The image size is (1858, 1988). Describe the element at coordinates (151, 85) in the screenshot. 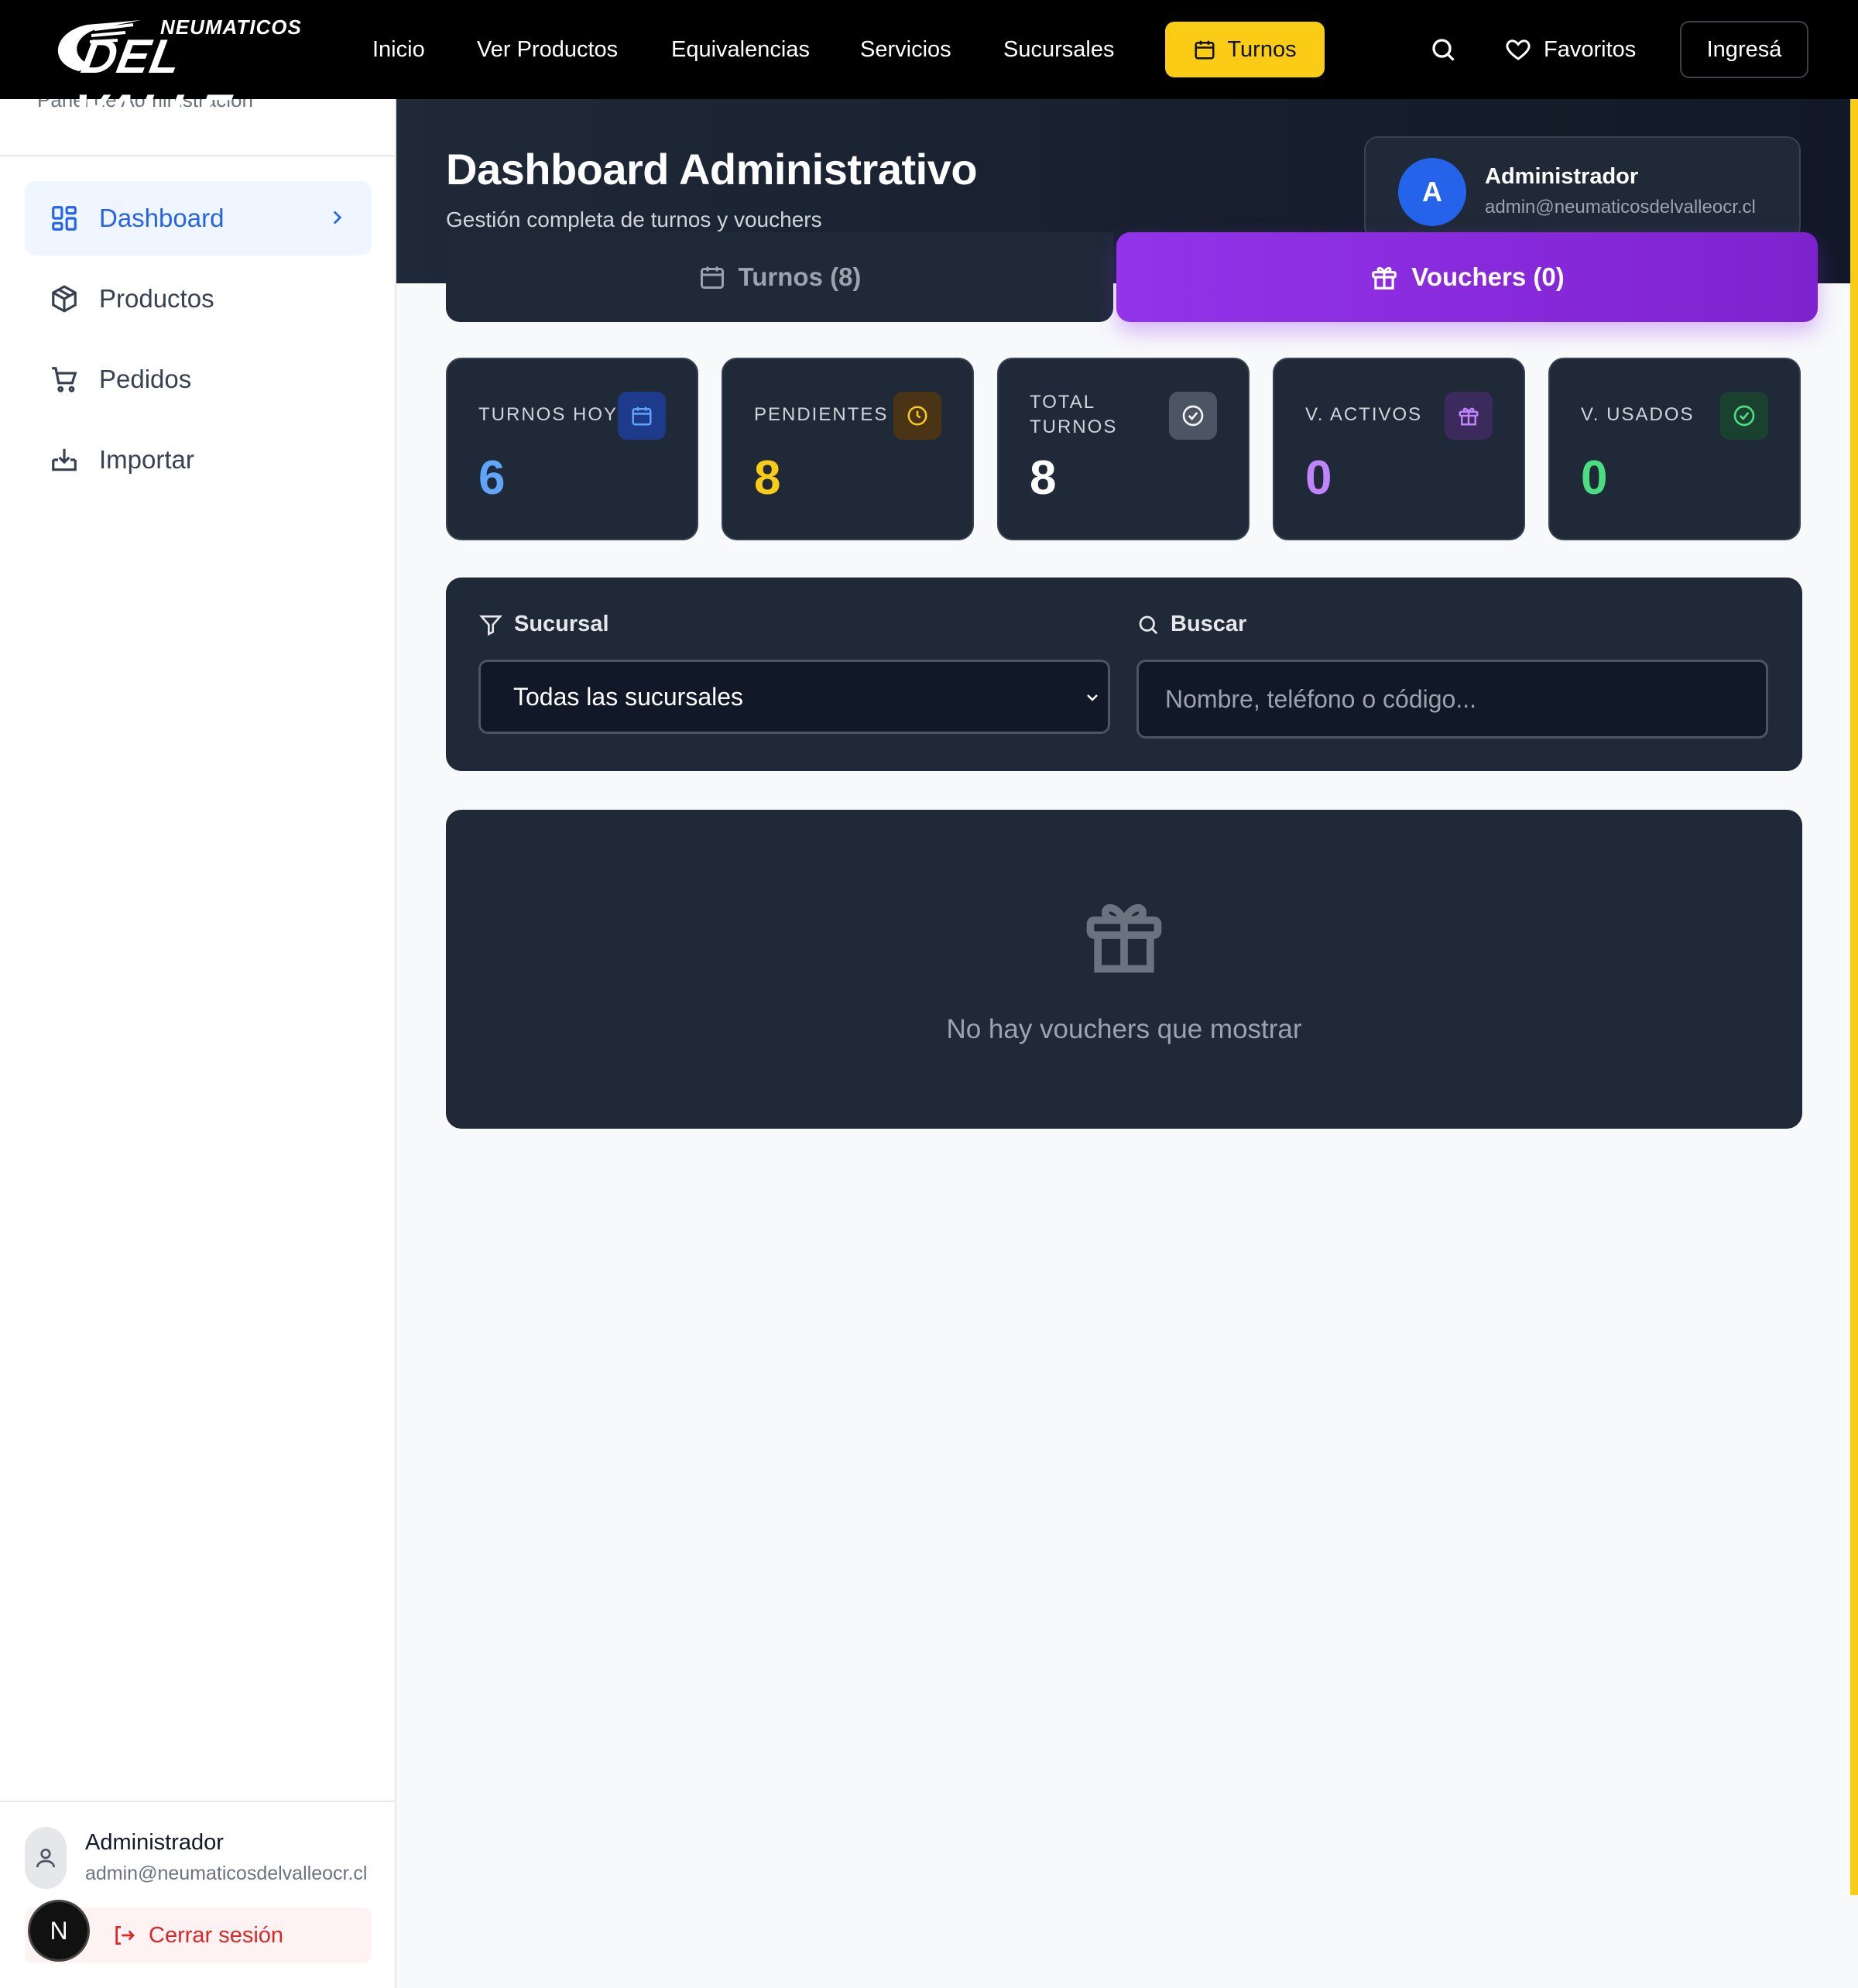

I see `brand-line2: DEL VALLE` at that location.